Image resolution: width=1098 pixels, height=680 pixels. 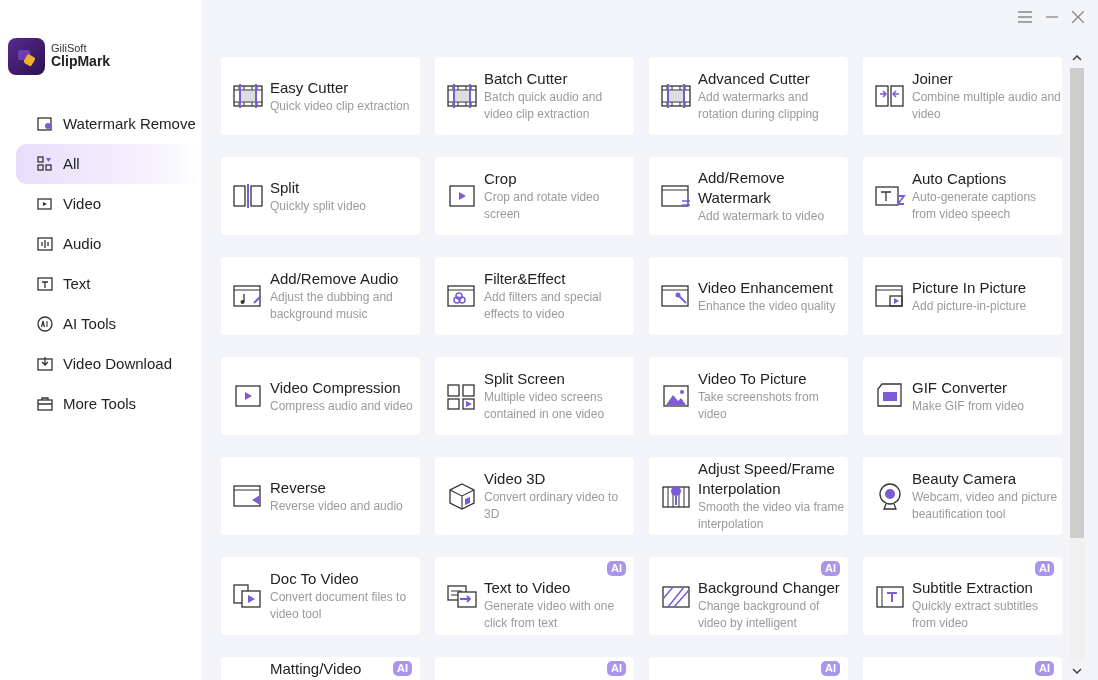 I want to click on document-video-icon, so click(x=248, y=596).